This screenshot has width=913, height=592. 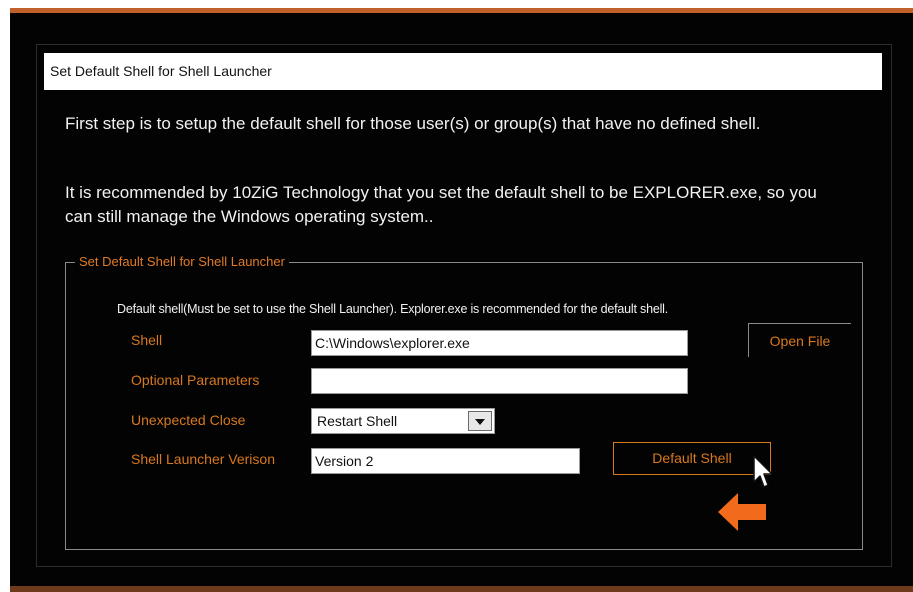 I want to click on dialog-title: Set Default Shell for Shell Launcher, so click(x=463, y=71).